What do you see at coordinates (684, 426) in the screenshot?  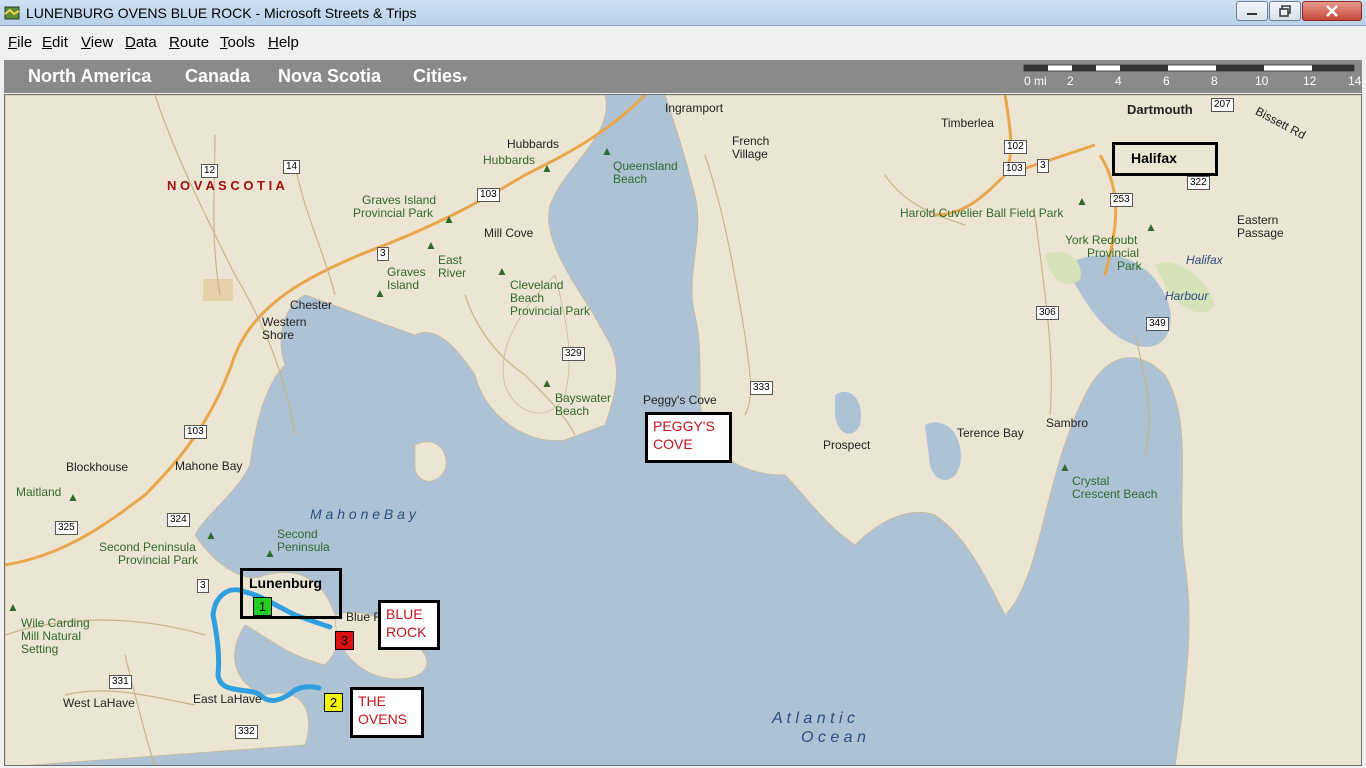 I see `callout-line: PEGGY'S` at bounding box center [684, 426].